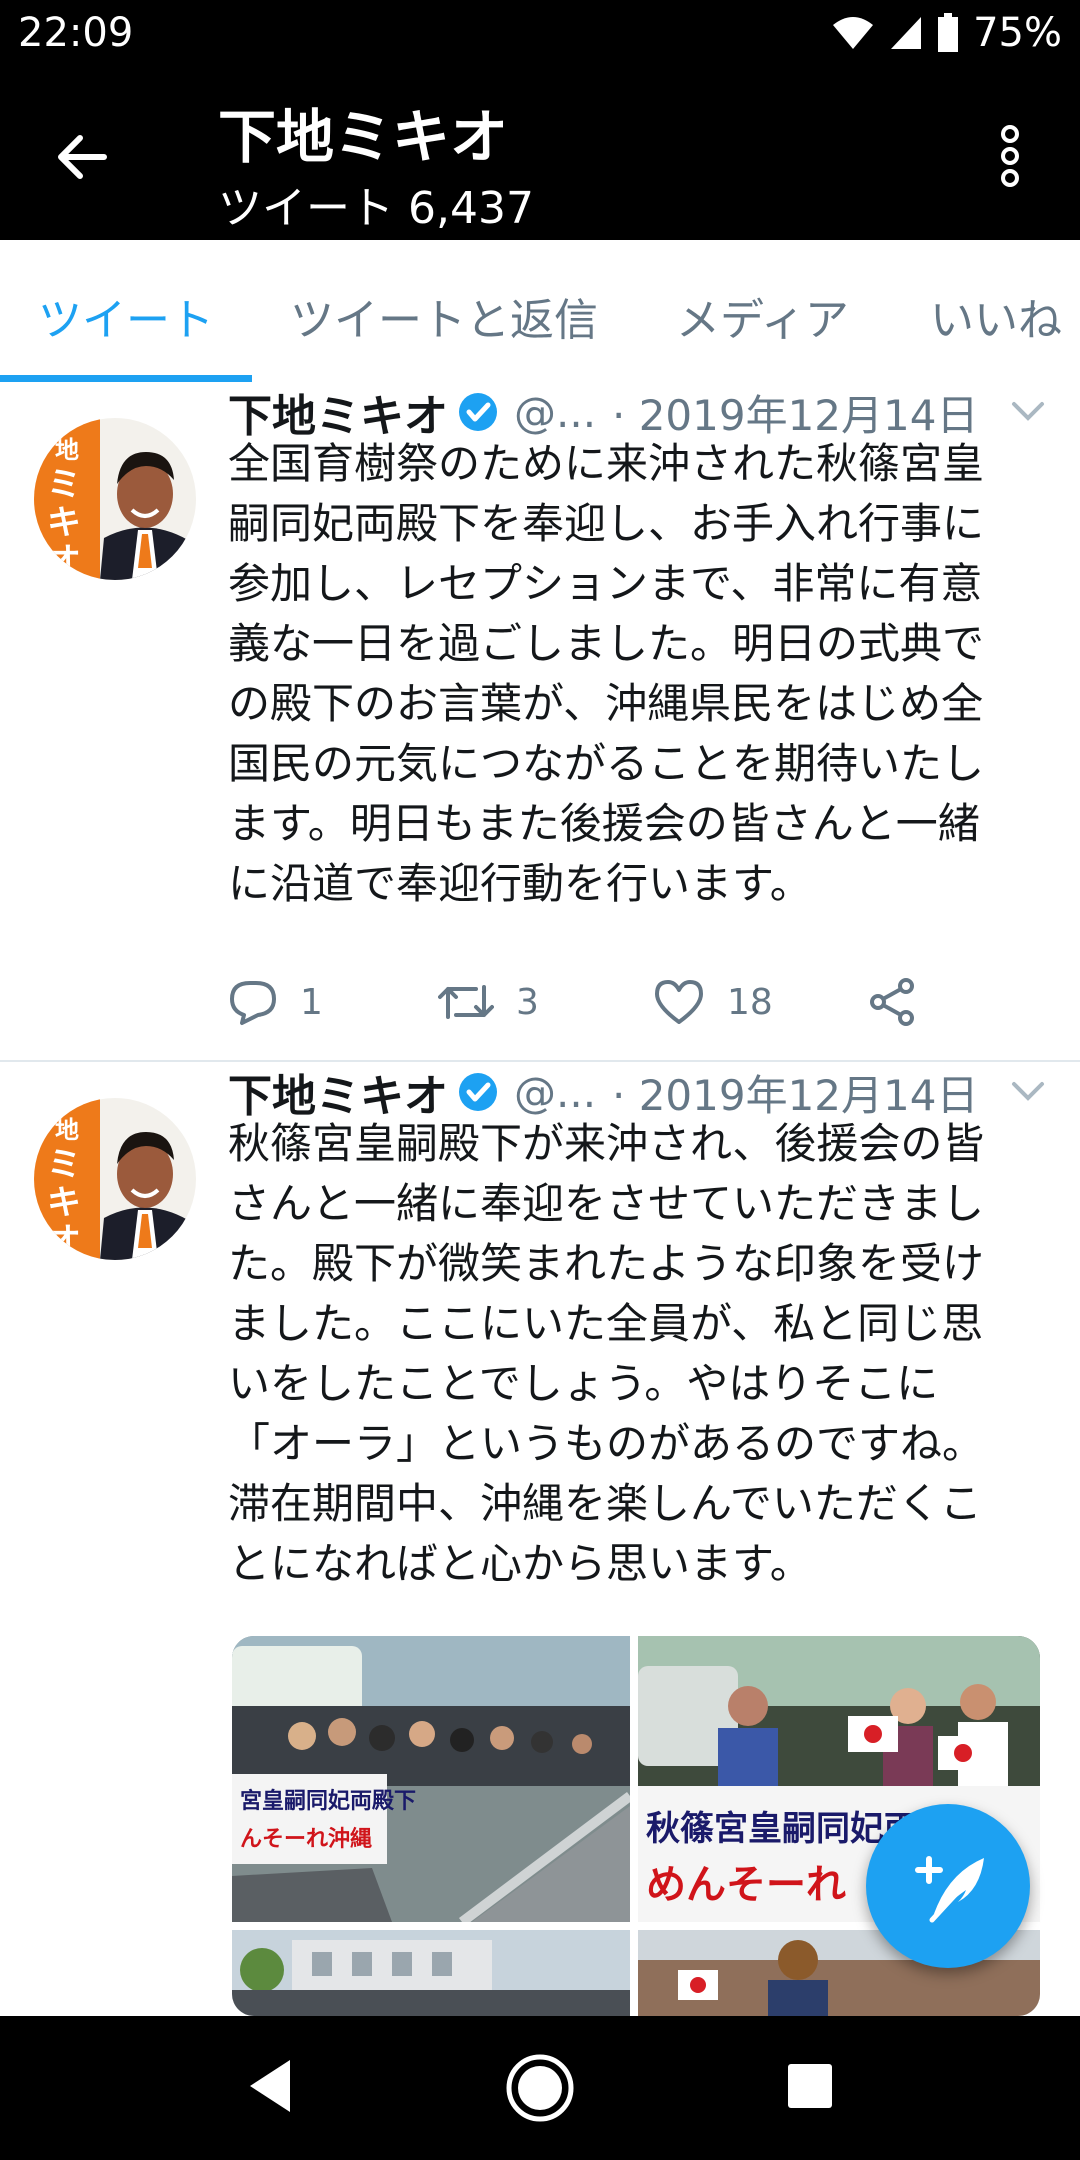 The height and width of the screenshot is (2160, 1080). I want to click on status-icons: 75%, so click(946, 33).